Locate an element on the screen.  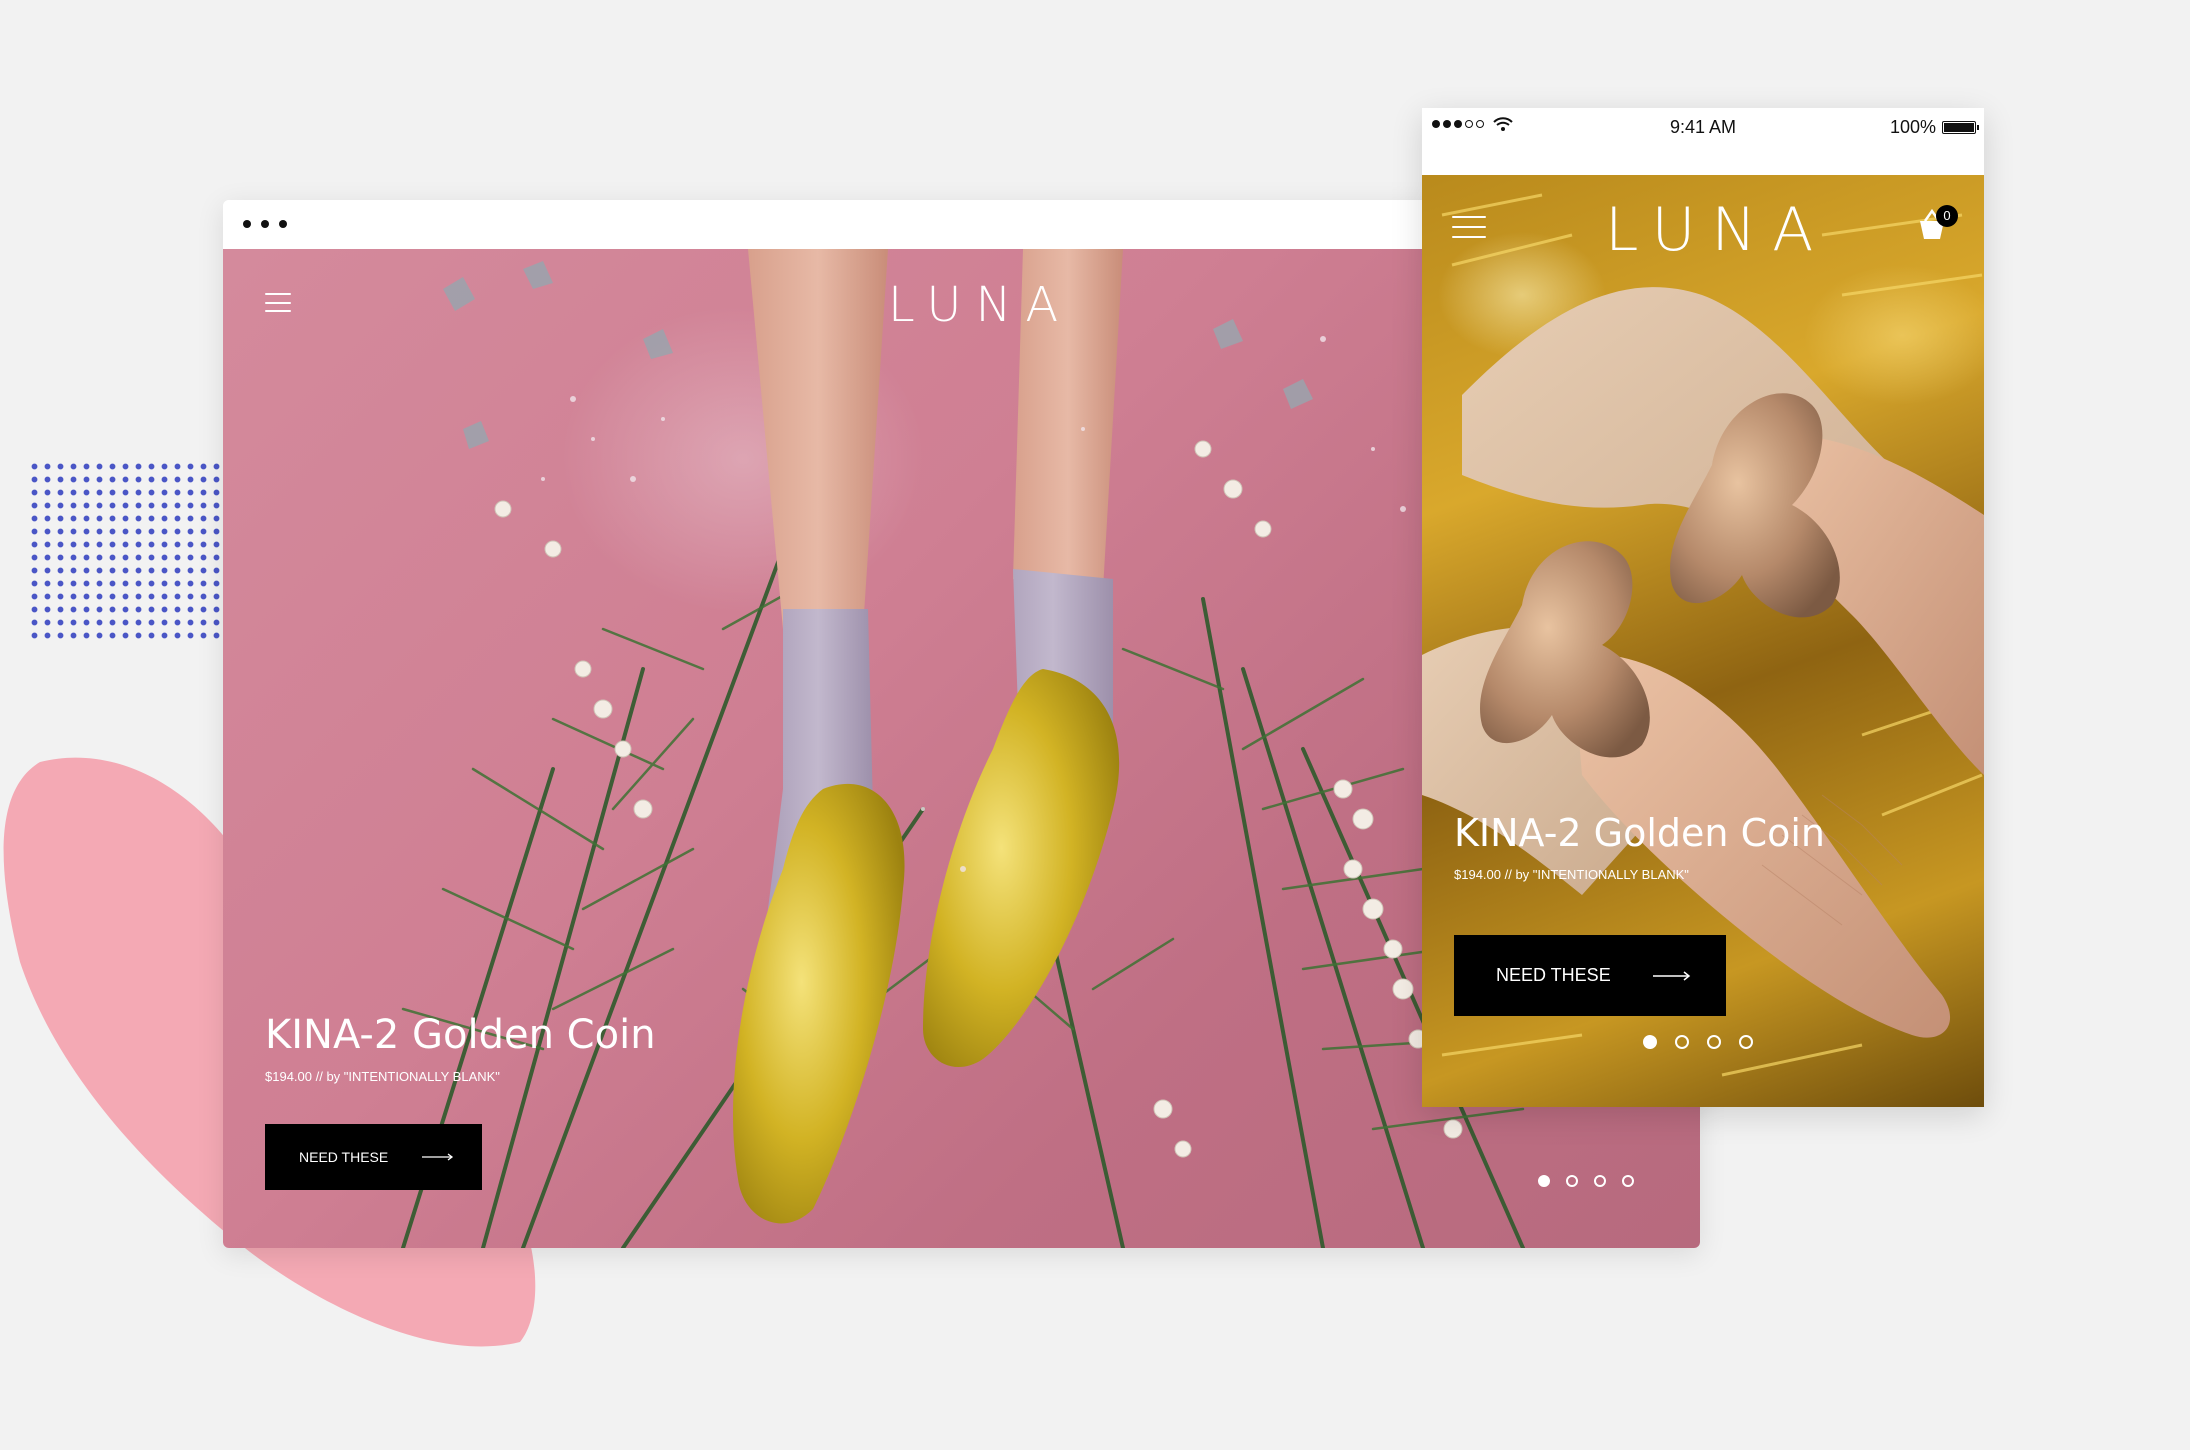
status-bar: 9:41 AM 100% is located at coordinates (1703, 141).